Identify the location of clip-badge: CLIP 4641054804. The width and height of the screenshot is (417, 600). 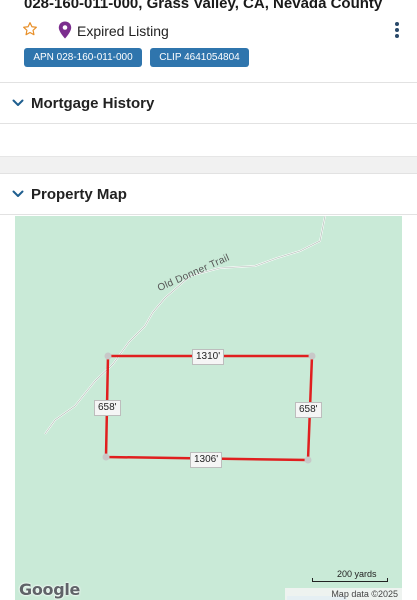
(199, 57).